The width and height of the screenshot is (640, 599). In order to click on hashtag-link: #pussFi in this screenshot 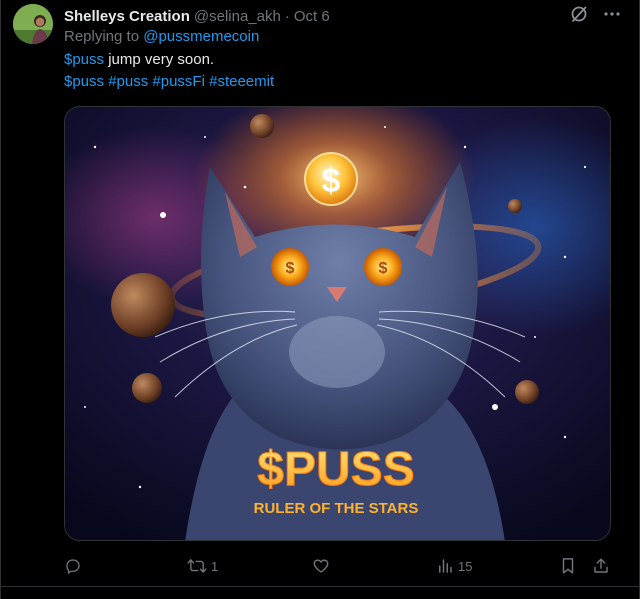, I will do `click(178, 81)`.